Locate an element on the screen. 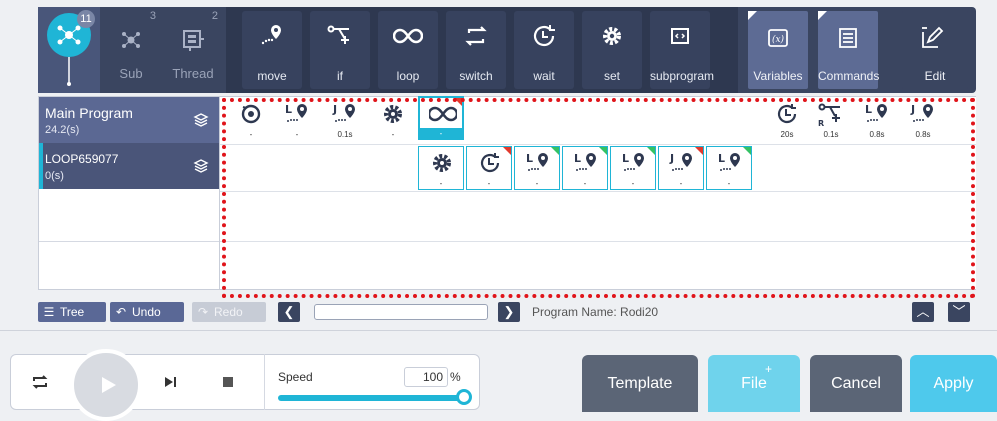 This screenshot has width=997, height=421. main-program-icon: 11 is located at coordinates (71, 33).